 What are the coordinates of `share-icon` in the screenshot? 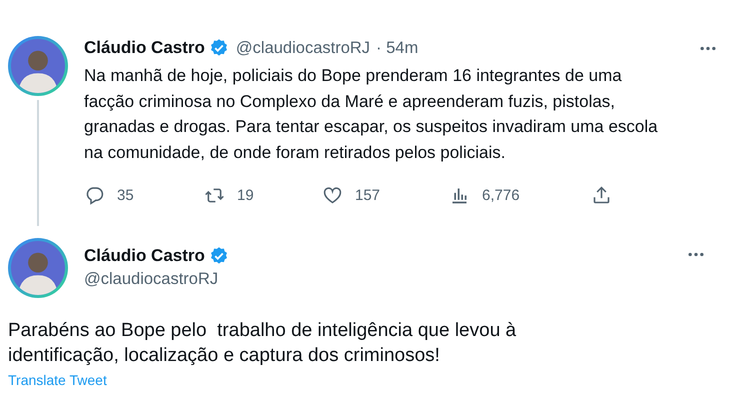 It's located at (601, 195).